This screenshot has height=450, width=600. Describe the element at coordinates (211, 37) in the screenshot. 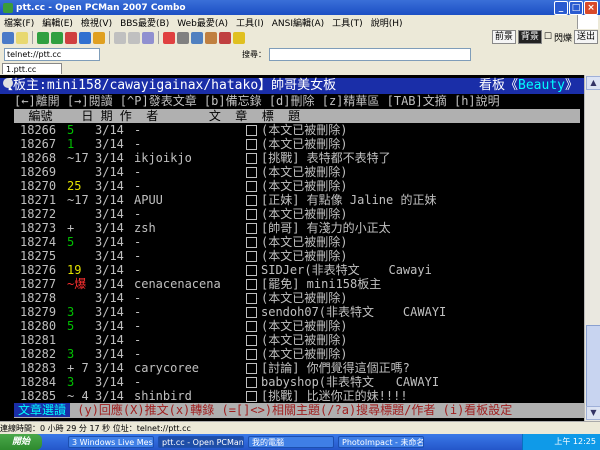

I see `favorites-icon` at that location.